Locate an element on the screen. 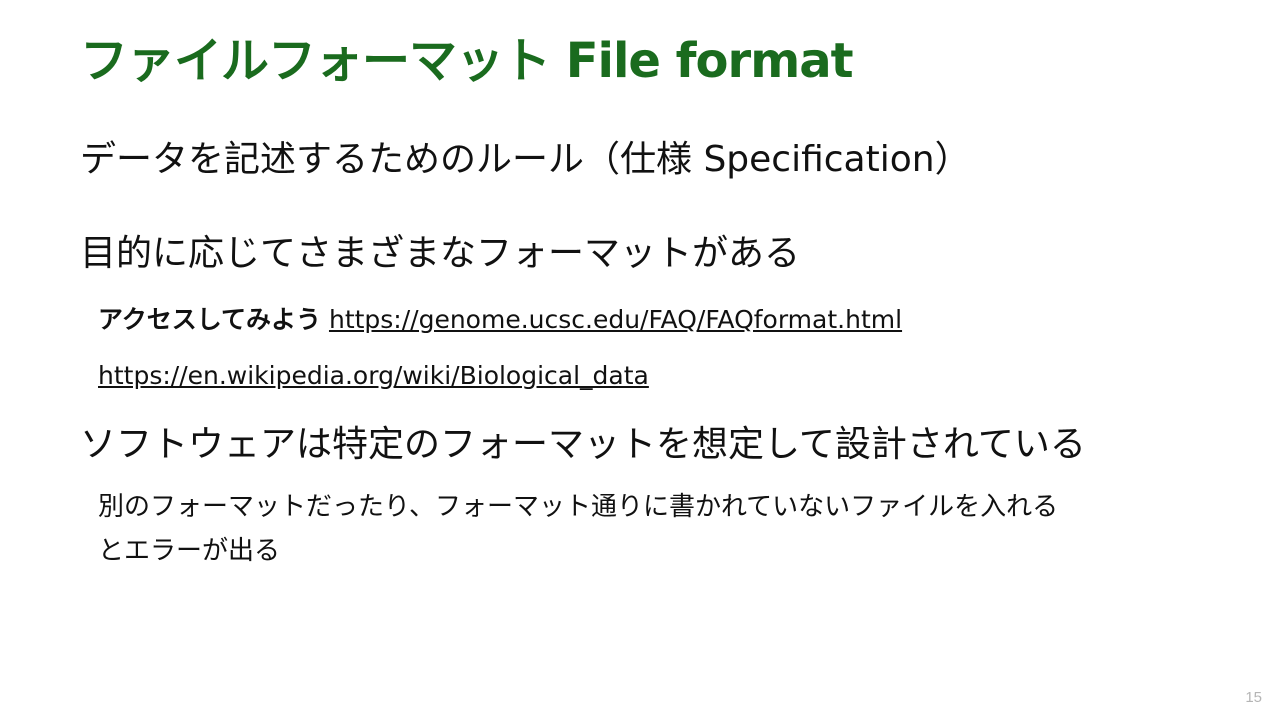 The height and width of the screenshot is (720, 1280). slide-title: ファイルフォーマット File format is located at coordinates (467, 61).